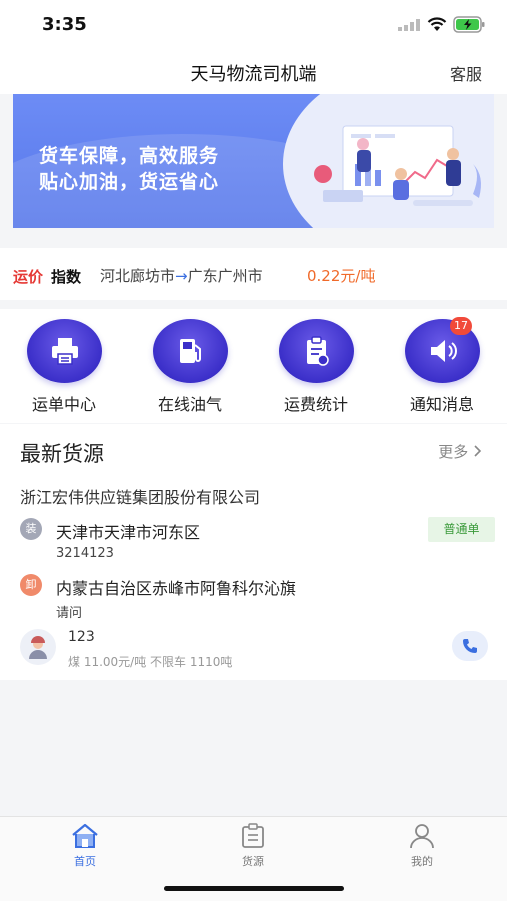  What do you see at coordinates (253, 366) in the screenshot?
I see `quick-menu: 运单中心 在线油气 运费统计 17 通知消息` at bounding box center [253, 366].